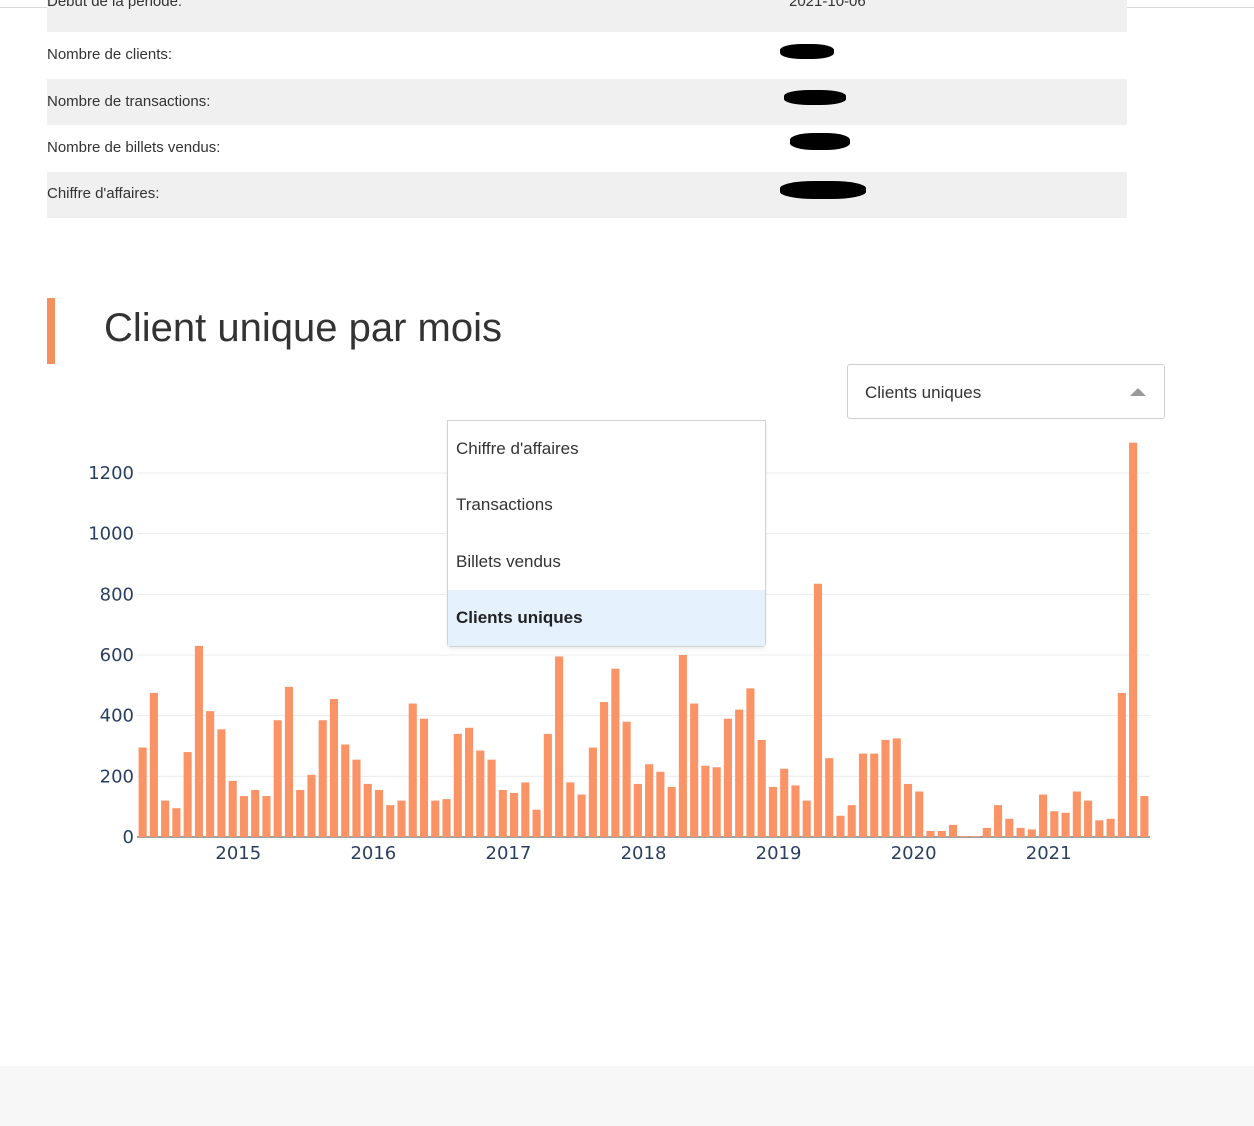 This screenshot has width=1254, height=1126. Describe the element at coordinates (606, 505) in the screenshot. I see `option-transactions: Transactions` at that location.